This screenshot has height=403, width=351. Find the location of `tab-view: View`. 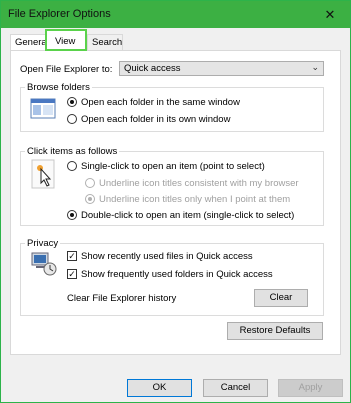

tab-view: View is located at coordinates (66, 40).